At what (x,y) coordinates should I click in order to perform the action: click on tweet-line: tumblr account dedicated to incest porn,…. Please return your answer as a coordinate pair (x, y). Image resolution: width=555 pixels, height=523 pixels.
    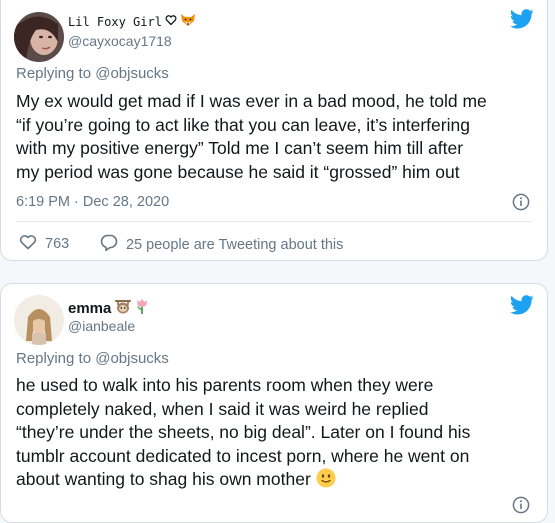
    Looking at the image, I should click on (243, 455).